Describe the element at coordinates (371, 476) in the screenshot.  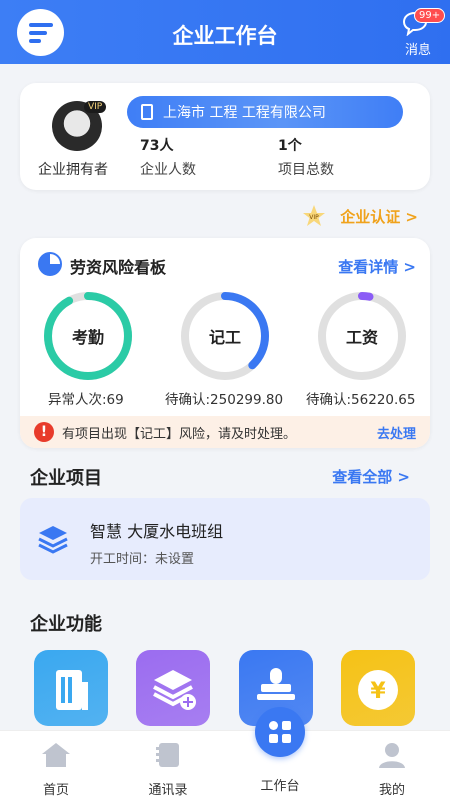
I see `view-all-projects-link: 查看全部 >` at that location.